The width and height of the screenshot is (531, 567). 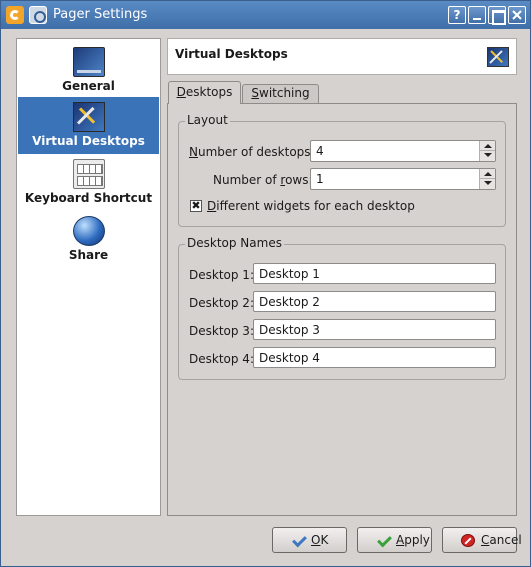 What do you see at coordinates (89, 231) in the screenshot?
I see `globe-icon` at bounding box center [89, 231].